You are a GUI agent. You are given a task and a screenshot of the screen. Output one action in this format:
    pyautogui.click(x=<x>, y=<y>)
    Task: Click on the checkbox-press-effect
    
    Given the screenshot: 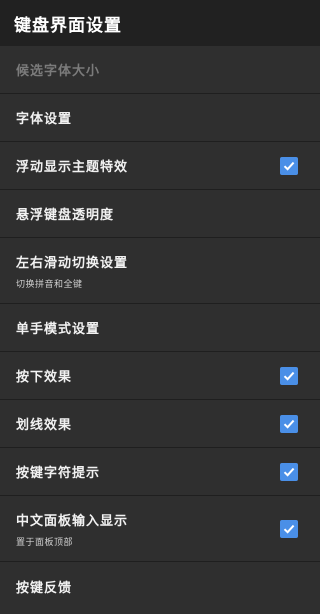 What is the action you would take?
    pyautogui.click(x=289, y=375)
    